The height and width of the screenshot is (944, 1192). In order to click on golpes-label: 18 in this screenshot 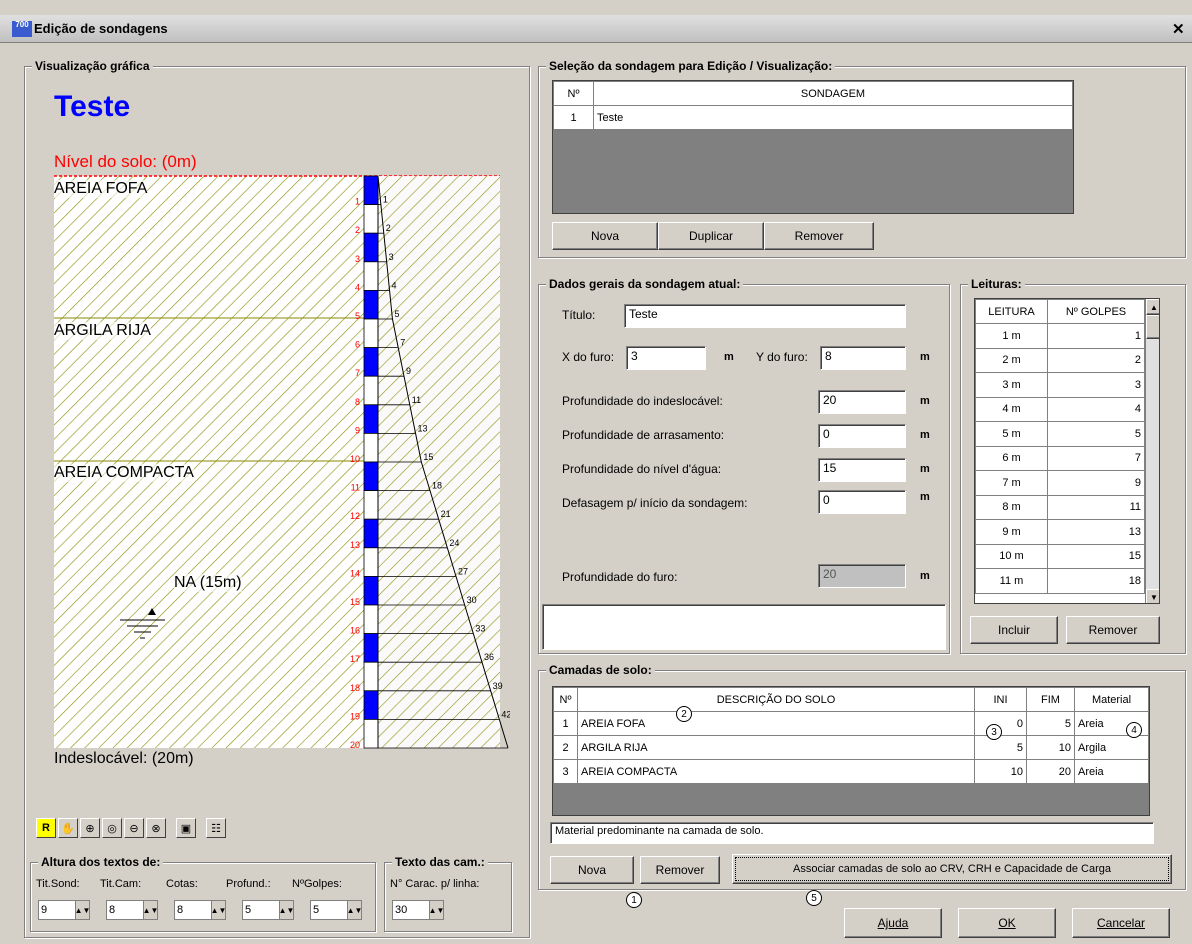, I will do `click(437, 486)`.